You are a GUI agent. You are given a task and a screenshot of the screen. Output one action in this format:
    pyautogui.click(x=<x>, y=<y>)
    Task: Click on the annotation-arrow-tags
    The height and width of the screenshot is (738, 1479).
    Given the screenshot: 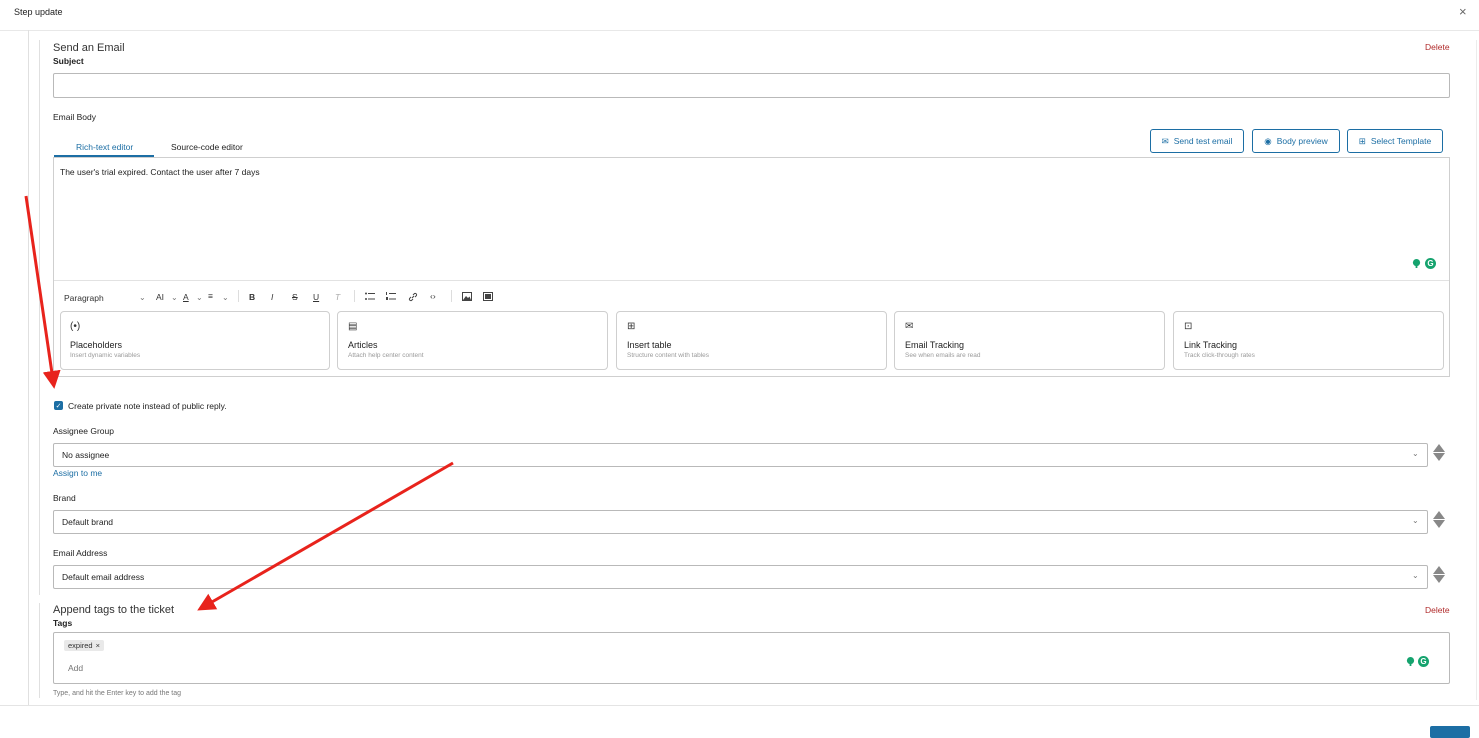 What is the action you would take?
    pyautogui.click(x=325, y=536)
    